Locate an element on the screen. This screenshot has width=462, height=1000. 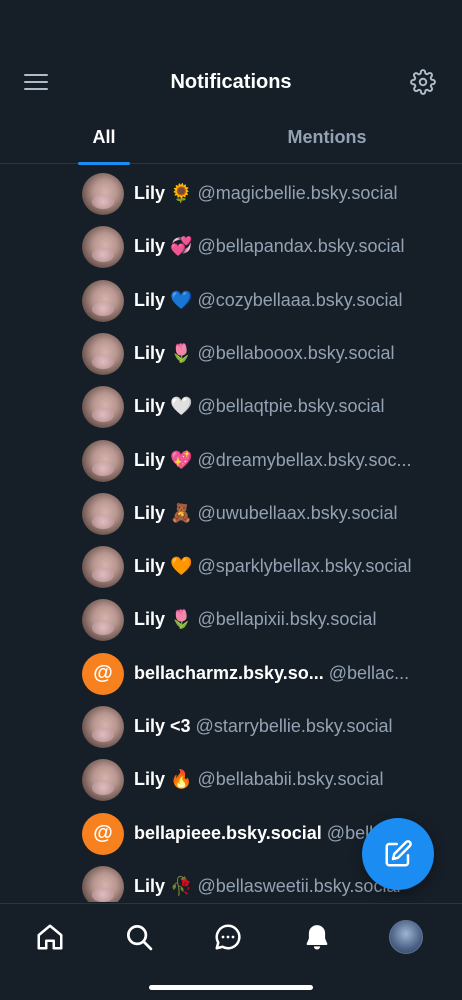
user-handle: @bellapixii.bsky.social is located at coordinates (287, 619).